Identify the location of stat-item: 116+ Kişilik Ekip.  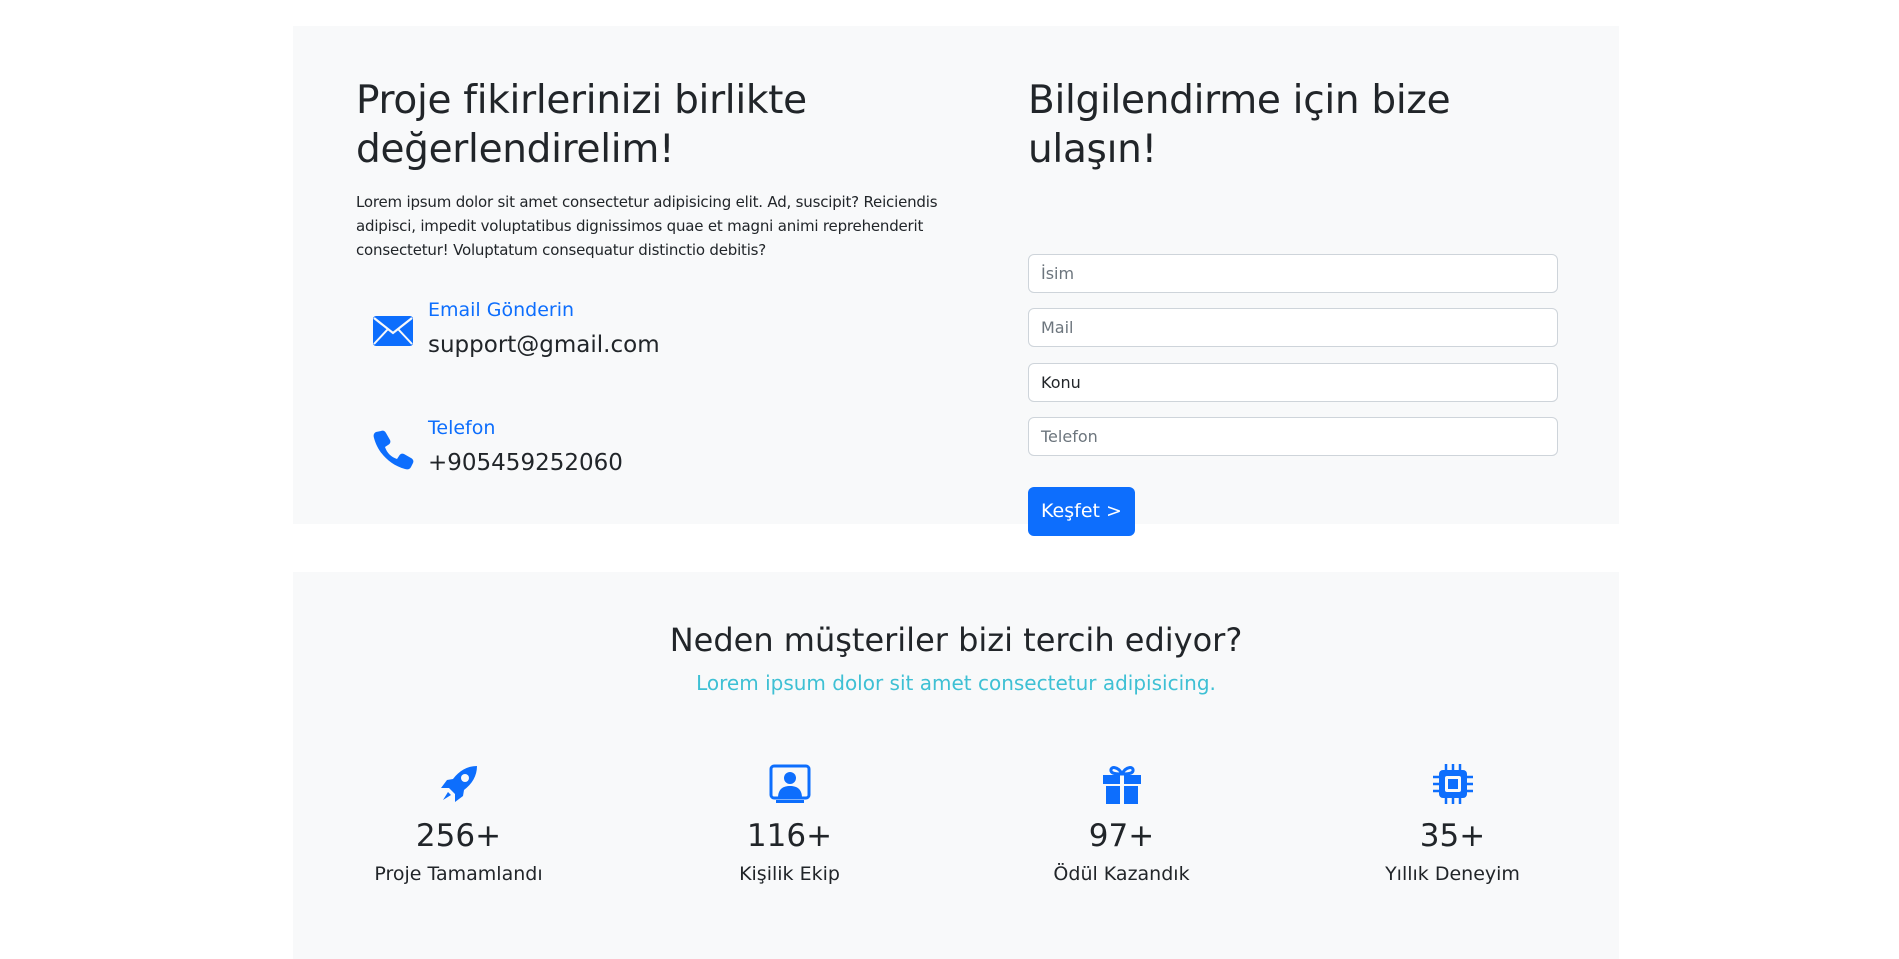
(789, 832).